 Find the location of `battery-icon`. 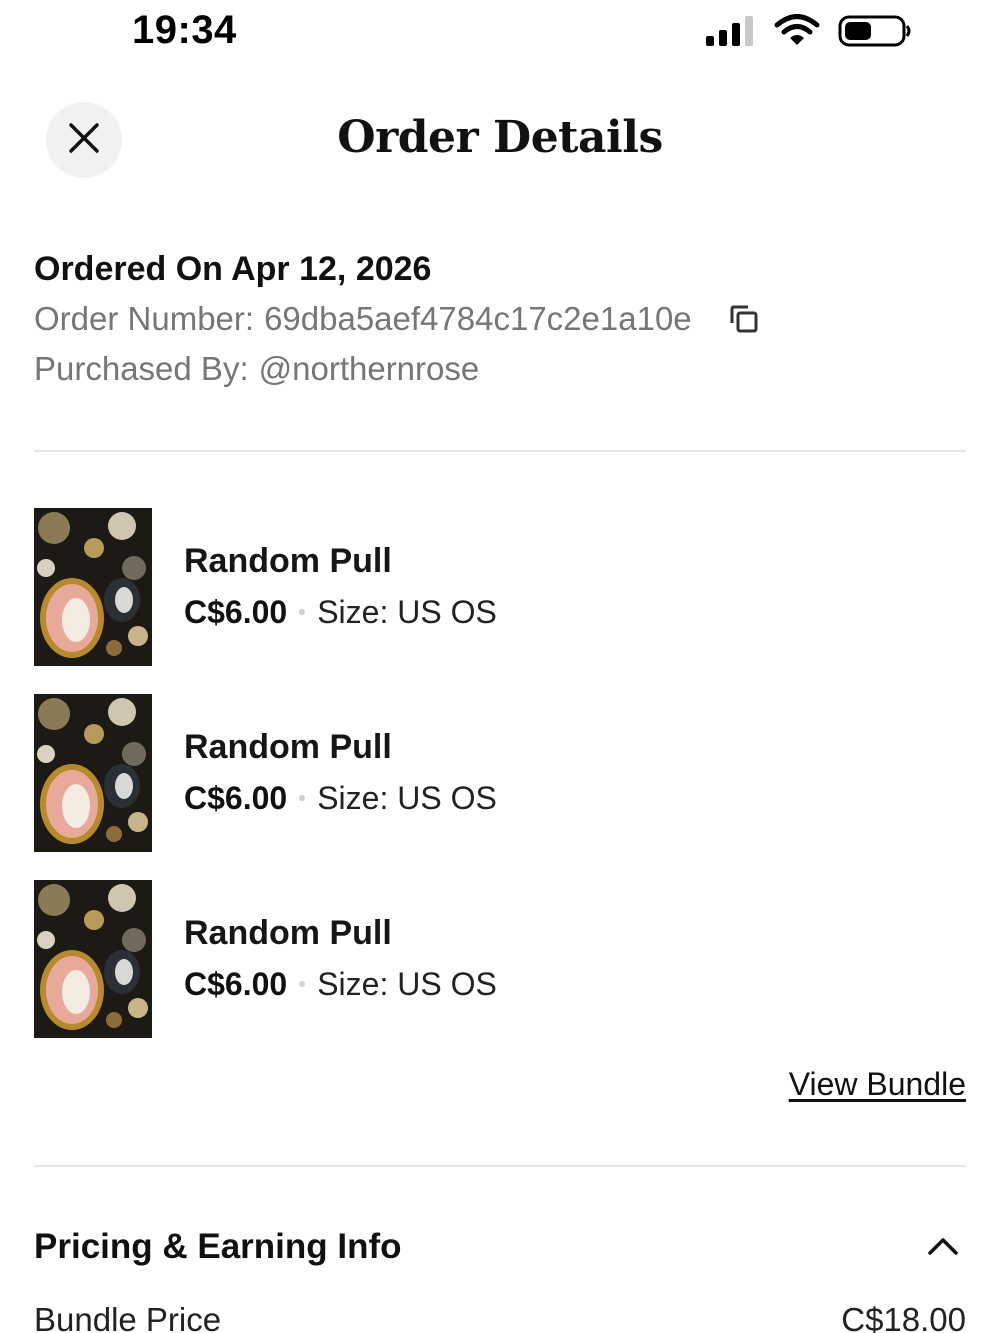

battery-icon is located at coordinates (875, 33).